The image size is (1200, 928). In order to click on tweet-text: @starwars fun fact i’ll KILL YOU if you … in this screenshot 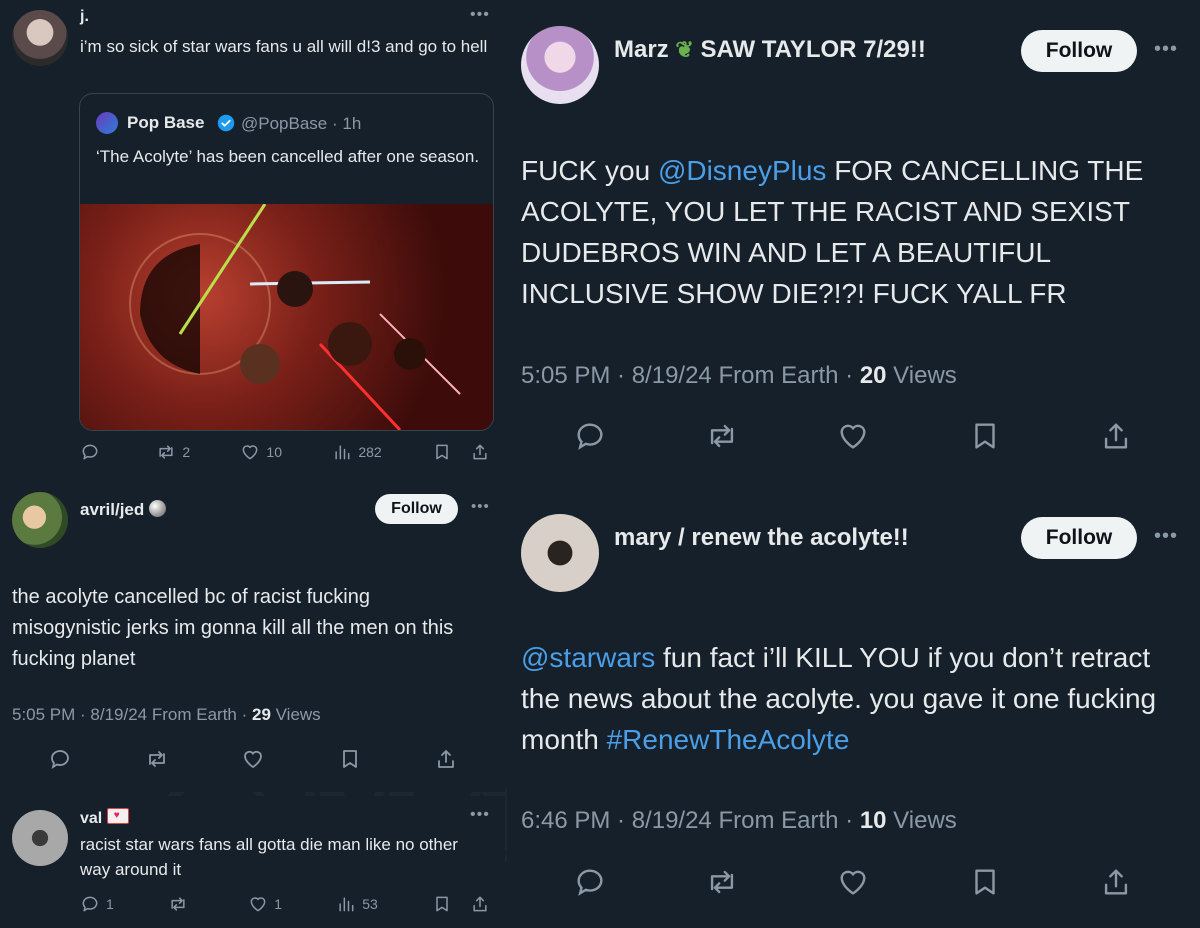, I will do `click(839, 698)`.